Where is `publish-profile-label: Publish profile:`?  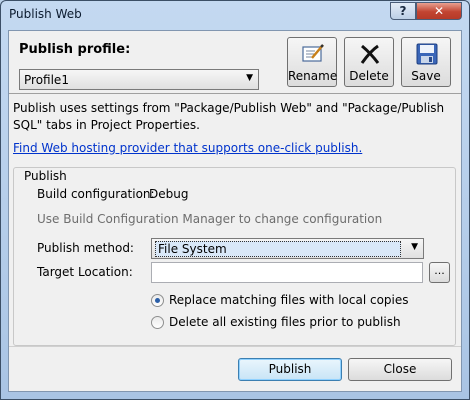
publish-profile-label: Publish profile: is located at coordinates (74, 49).